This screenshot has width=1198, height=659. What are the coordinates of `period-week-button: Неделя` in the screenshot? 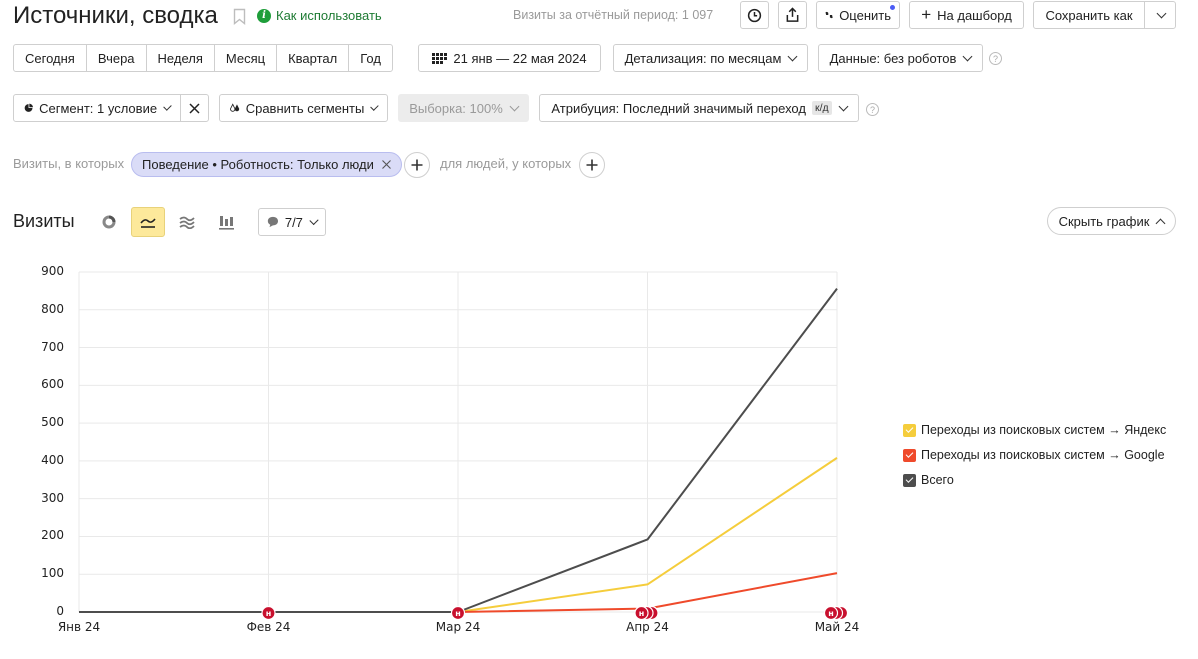 It's located at (181, 58).